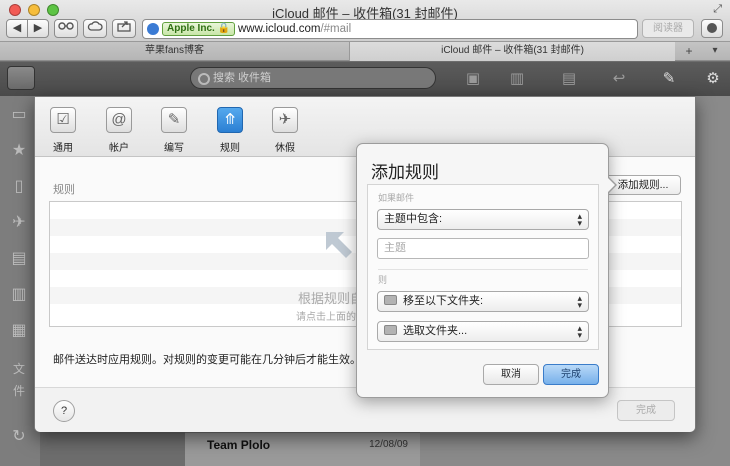 The image size is (730, 466). I want to click on tab-vacation: ✈ 休假, so click(285, 130).